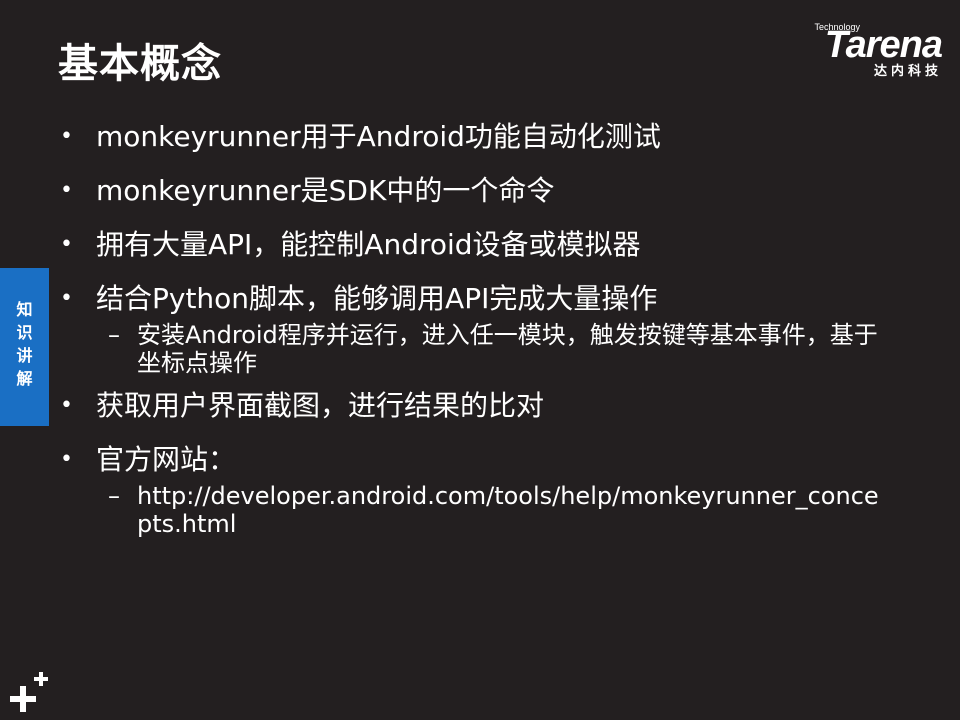 The height and width of the screenshot is (720, 960). Describe the element at coordinates (166, 459) in the screenshot. I see `bullet-text: 官方网站：` at that location.